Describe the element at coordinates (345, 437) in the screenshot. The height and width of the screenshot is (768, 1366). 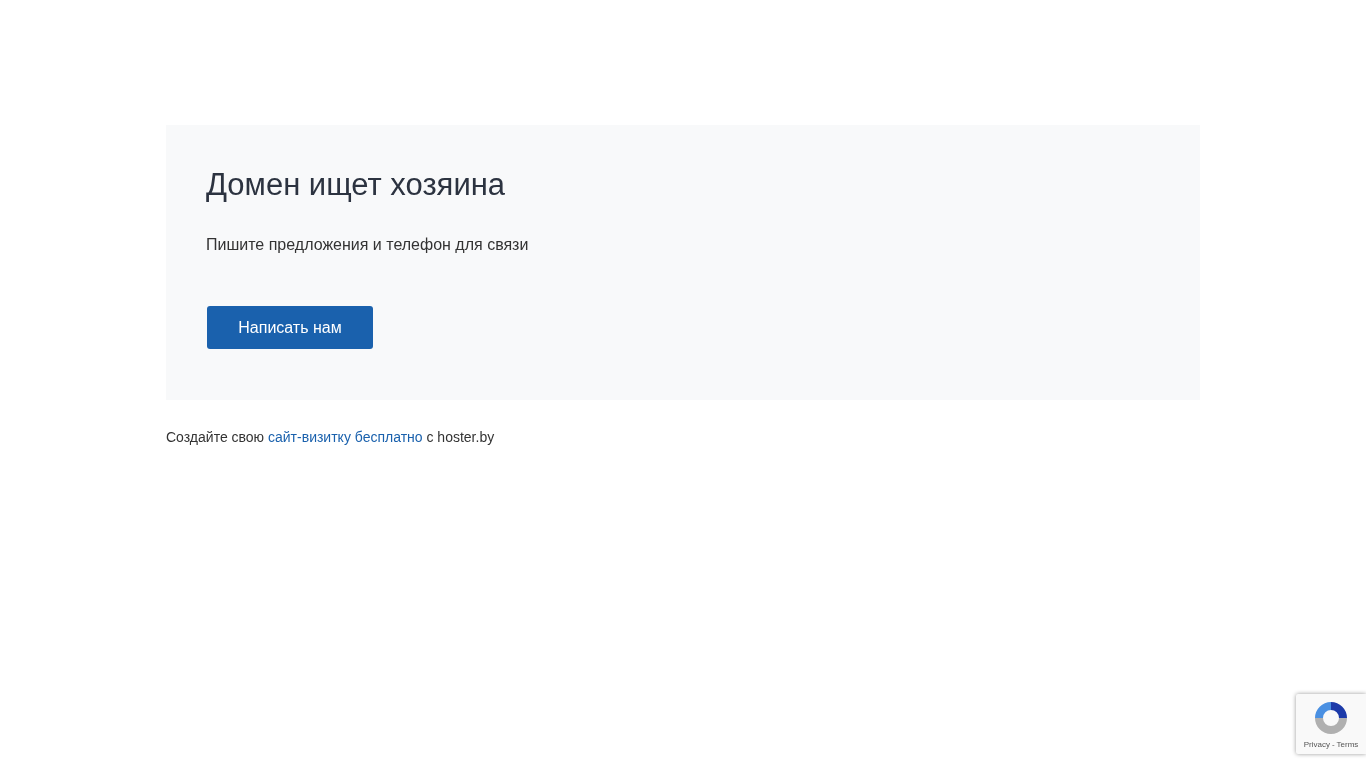
I see `footer-link: сайт-визитку бесплатно` at that location.